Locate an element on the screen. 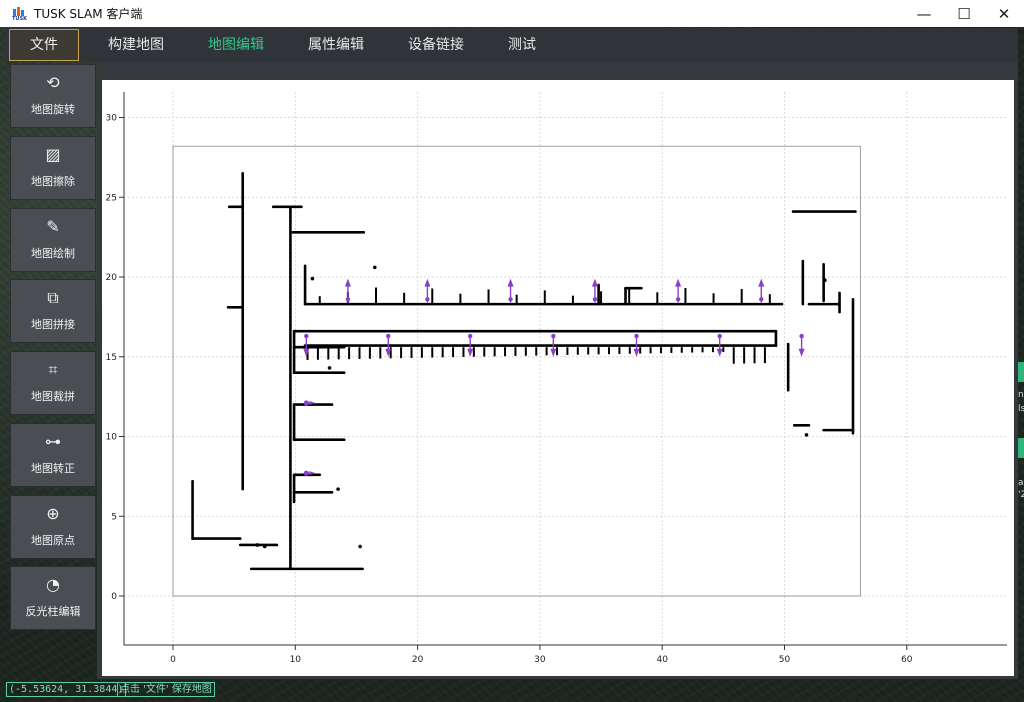  tool-map-stitch: ⧉ 地图拼接 is located at coordinates (53, 311).